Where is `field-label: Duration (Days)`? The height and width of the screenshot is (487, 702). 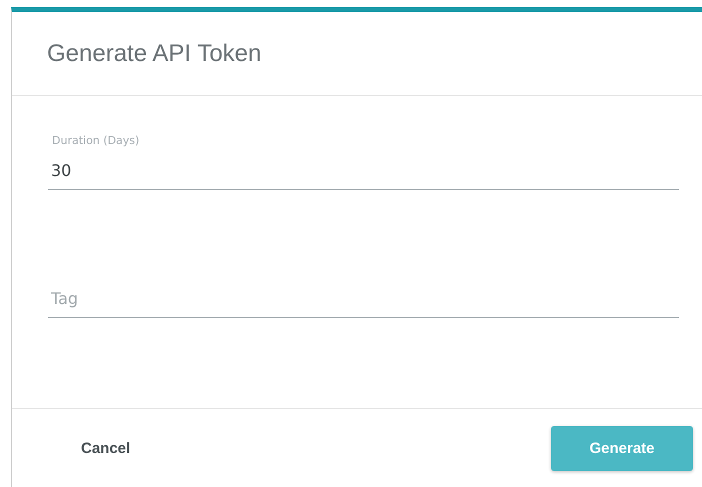
field-label: Duration (Days) is located at coordinates (96, 140).